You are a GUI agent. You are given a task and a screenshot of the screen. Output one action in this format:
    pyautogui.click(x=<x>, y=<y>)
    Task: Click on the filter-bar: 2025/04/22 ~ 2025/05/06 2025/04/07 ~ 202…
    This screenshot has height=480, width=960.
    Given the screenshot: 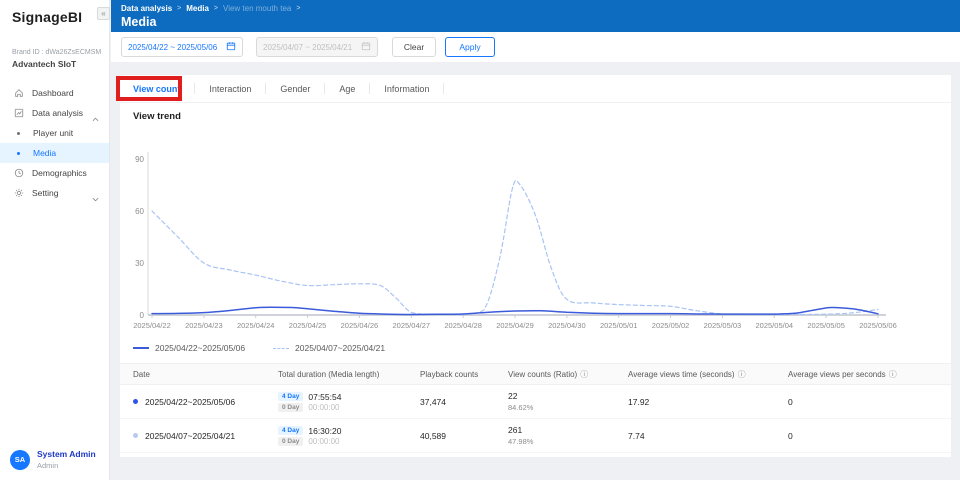 What is the action you would take?
    pyautogui.click(x=535, y=47)
    